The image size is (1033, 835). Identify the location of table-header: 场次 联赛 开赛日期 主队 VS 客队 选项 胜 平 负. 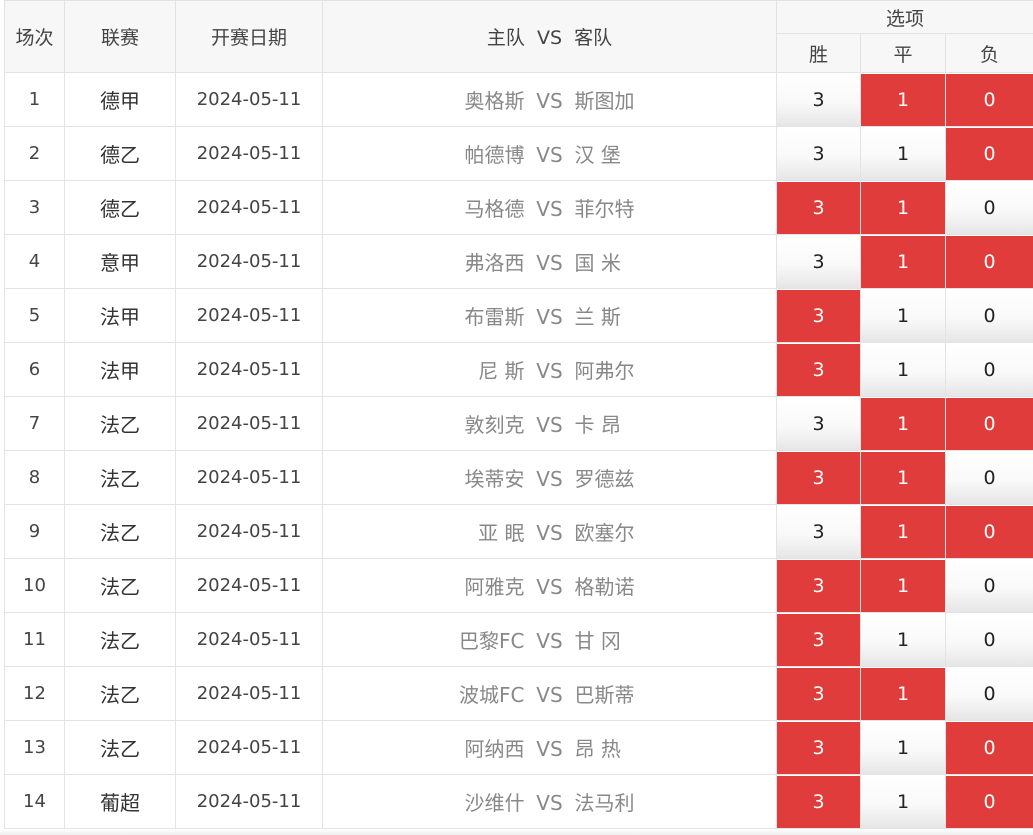
(518, 36).